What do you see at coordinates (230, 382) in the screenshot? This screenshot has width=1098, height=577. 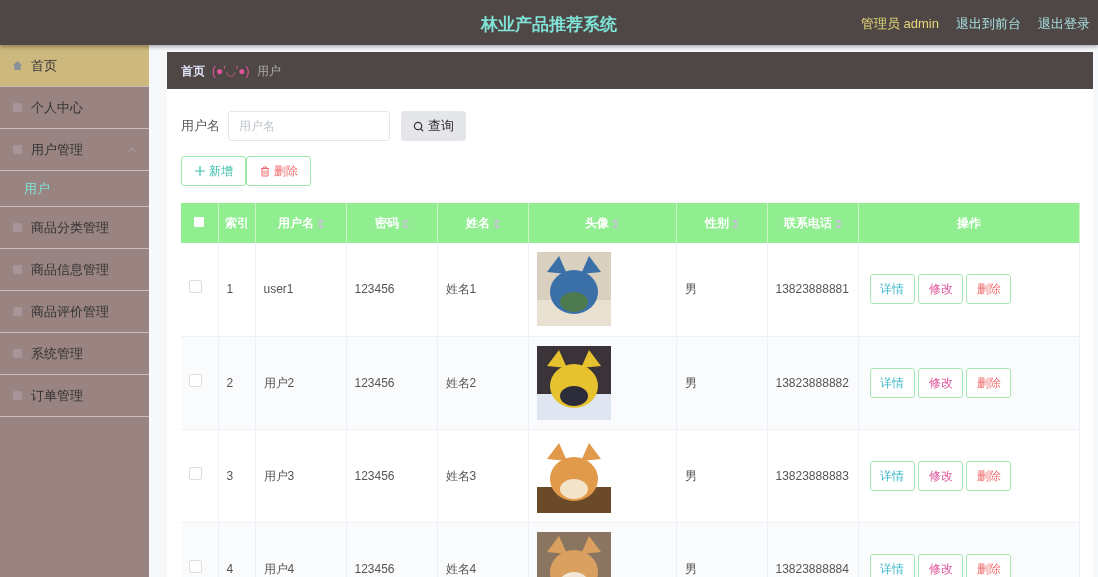 I see `index-cell: 2` at bounding box center [230, 382].